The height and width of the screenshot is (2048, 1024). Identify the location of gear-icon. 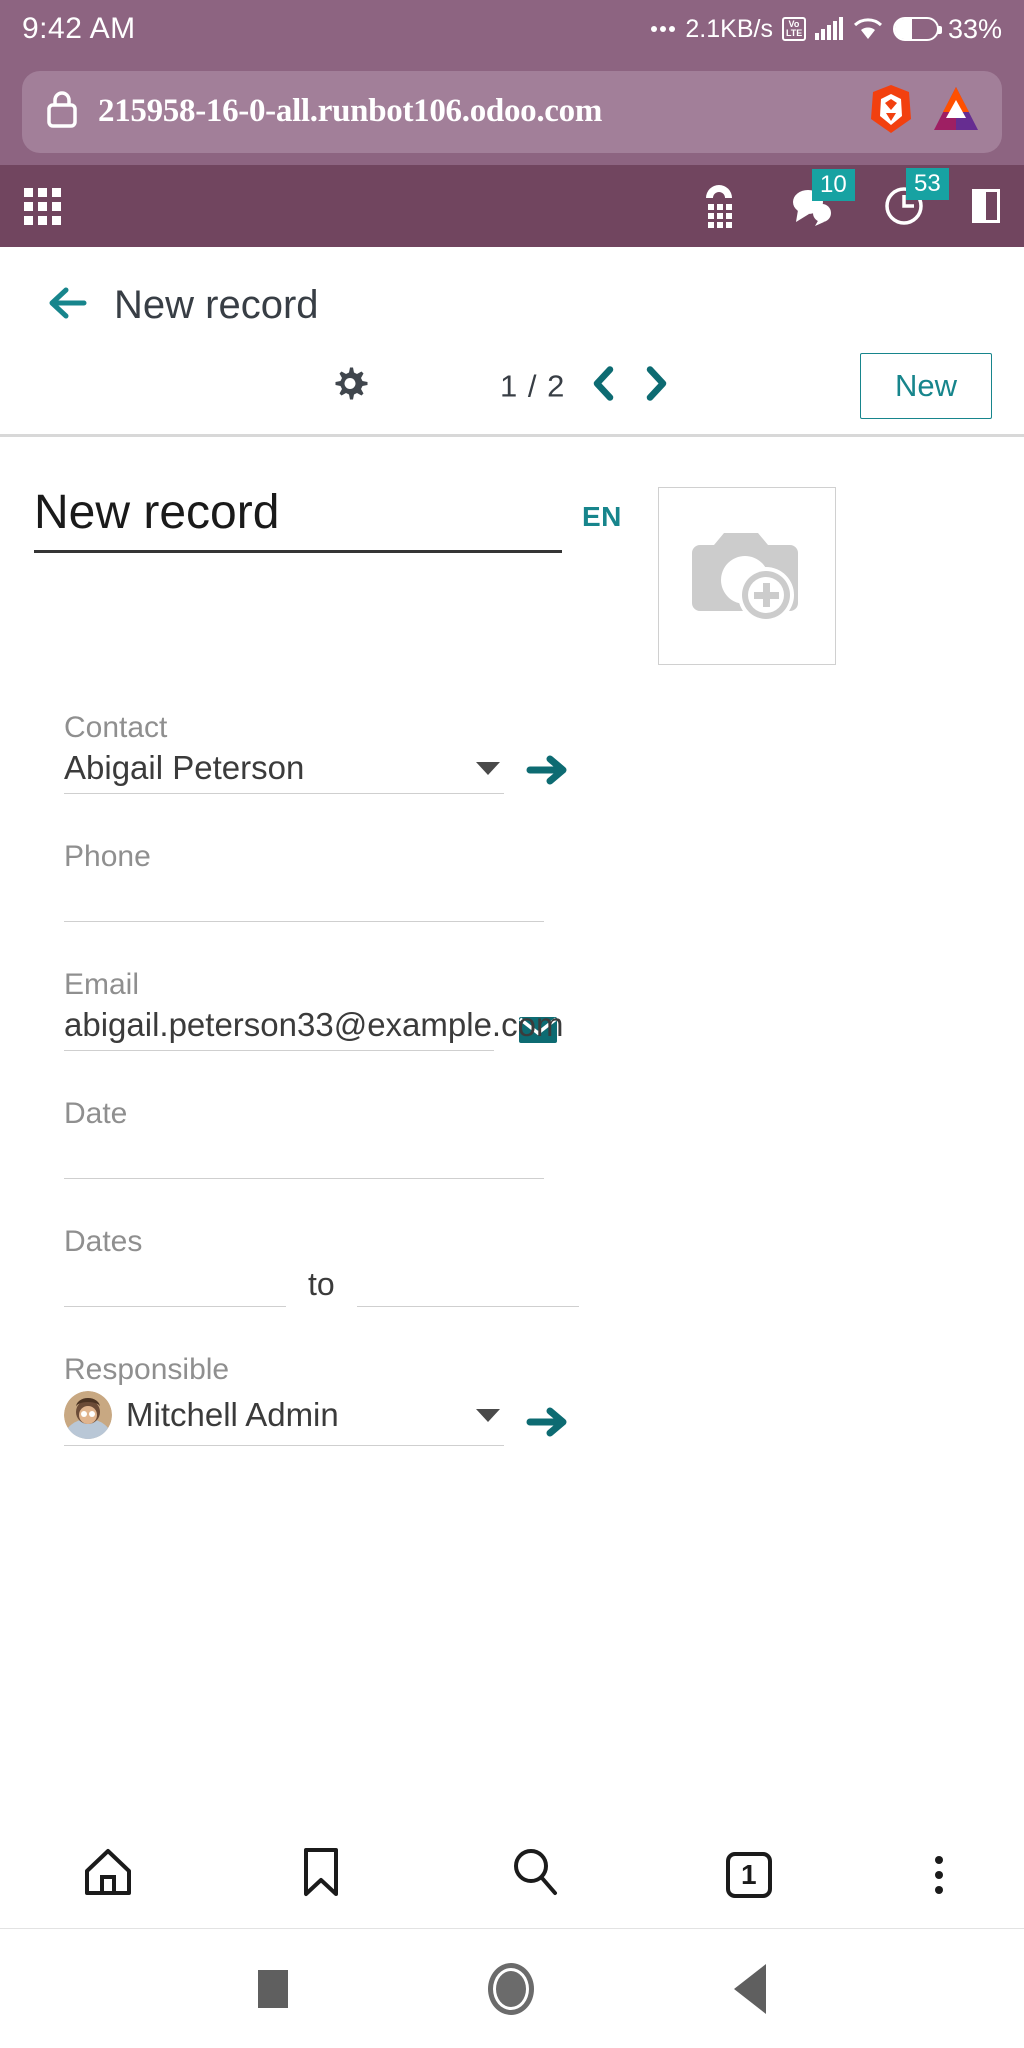
(350, 386).